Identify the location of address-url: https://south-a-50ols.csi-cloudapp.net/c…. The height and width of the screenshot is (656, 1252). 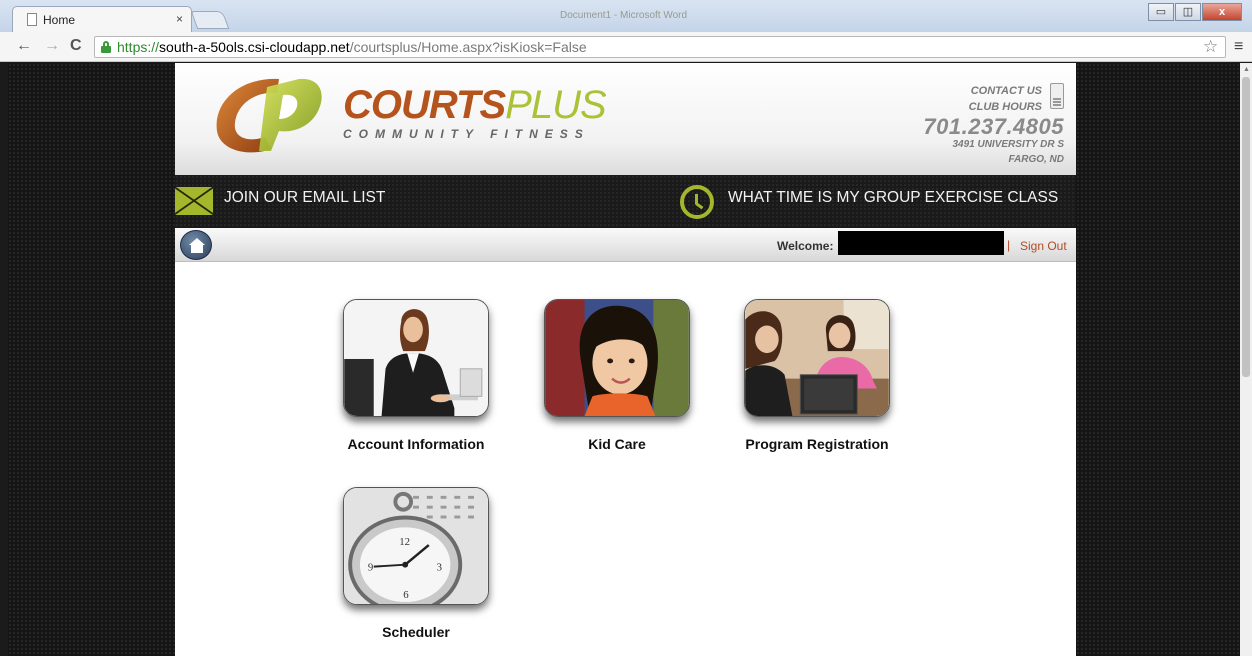
(352, 47).